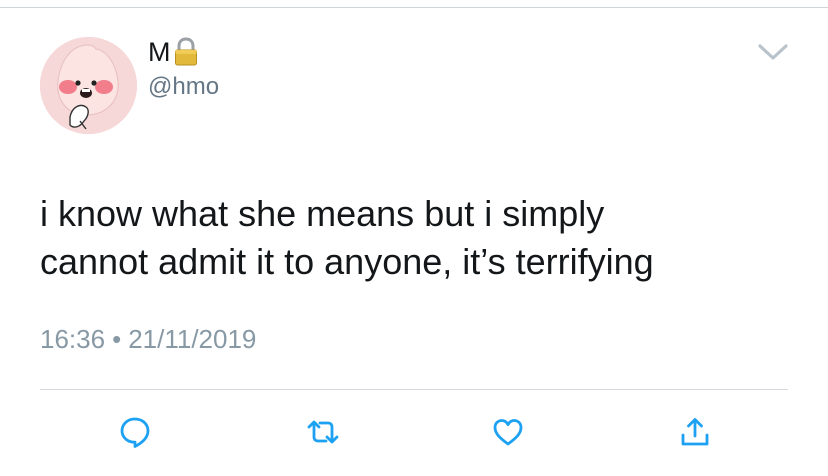  I want to click on reply-button, so click(135, 432).